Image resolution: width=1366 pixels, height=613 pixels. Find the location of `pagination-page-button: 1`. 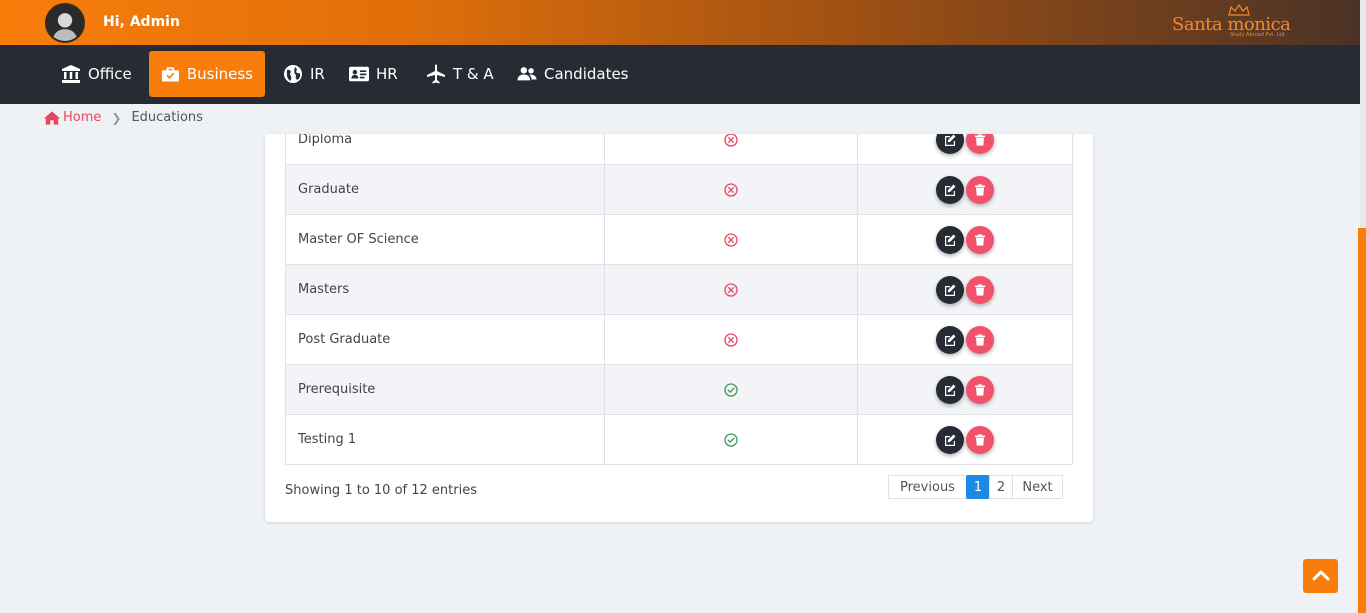

pagination-page-button: 1 is located at coordinates (978, 487).